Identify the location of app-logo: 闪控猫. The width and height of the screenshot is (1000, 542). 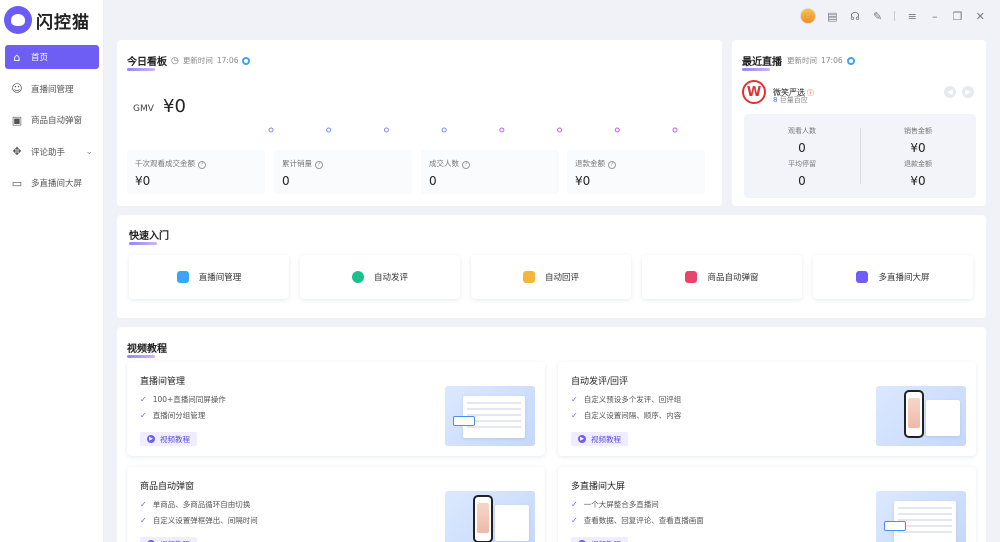
(47, 20).